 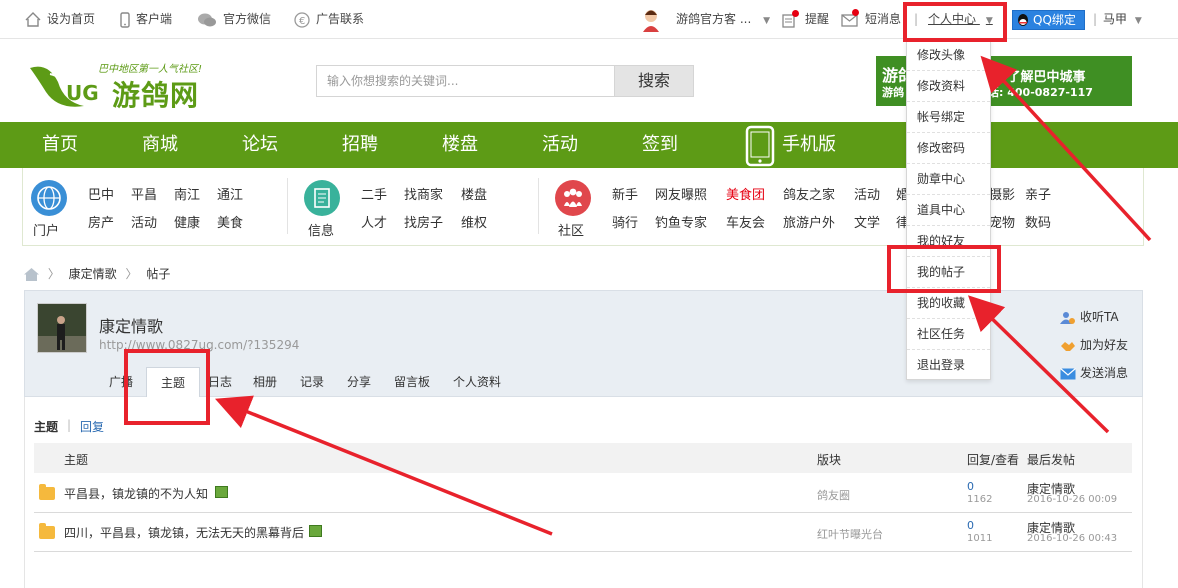 I want to click on arrow-to-topics-tab, so click(x=384, y=465).